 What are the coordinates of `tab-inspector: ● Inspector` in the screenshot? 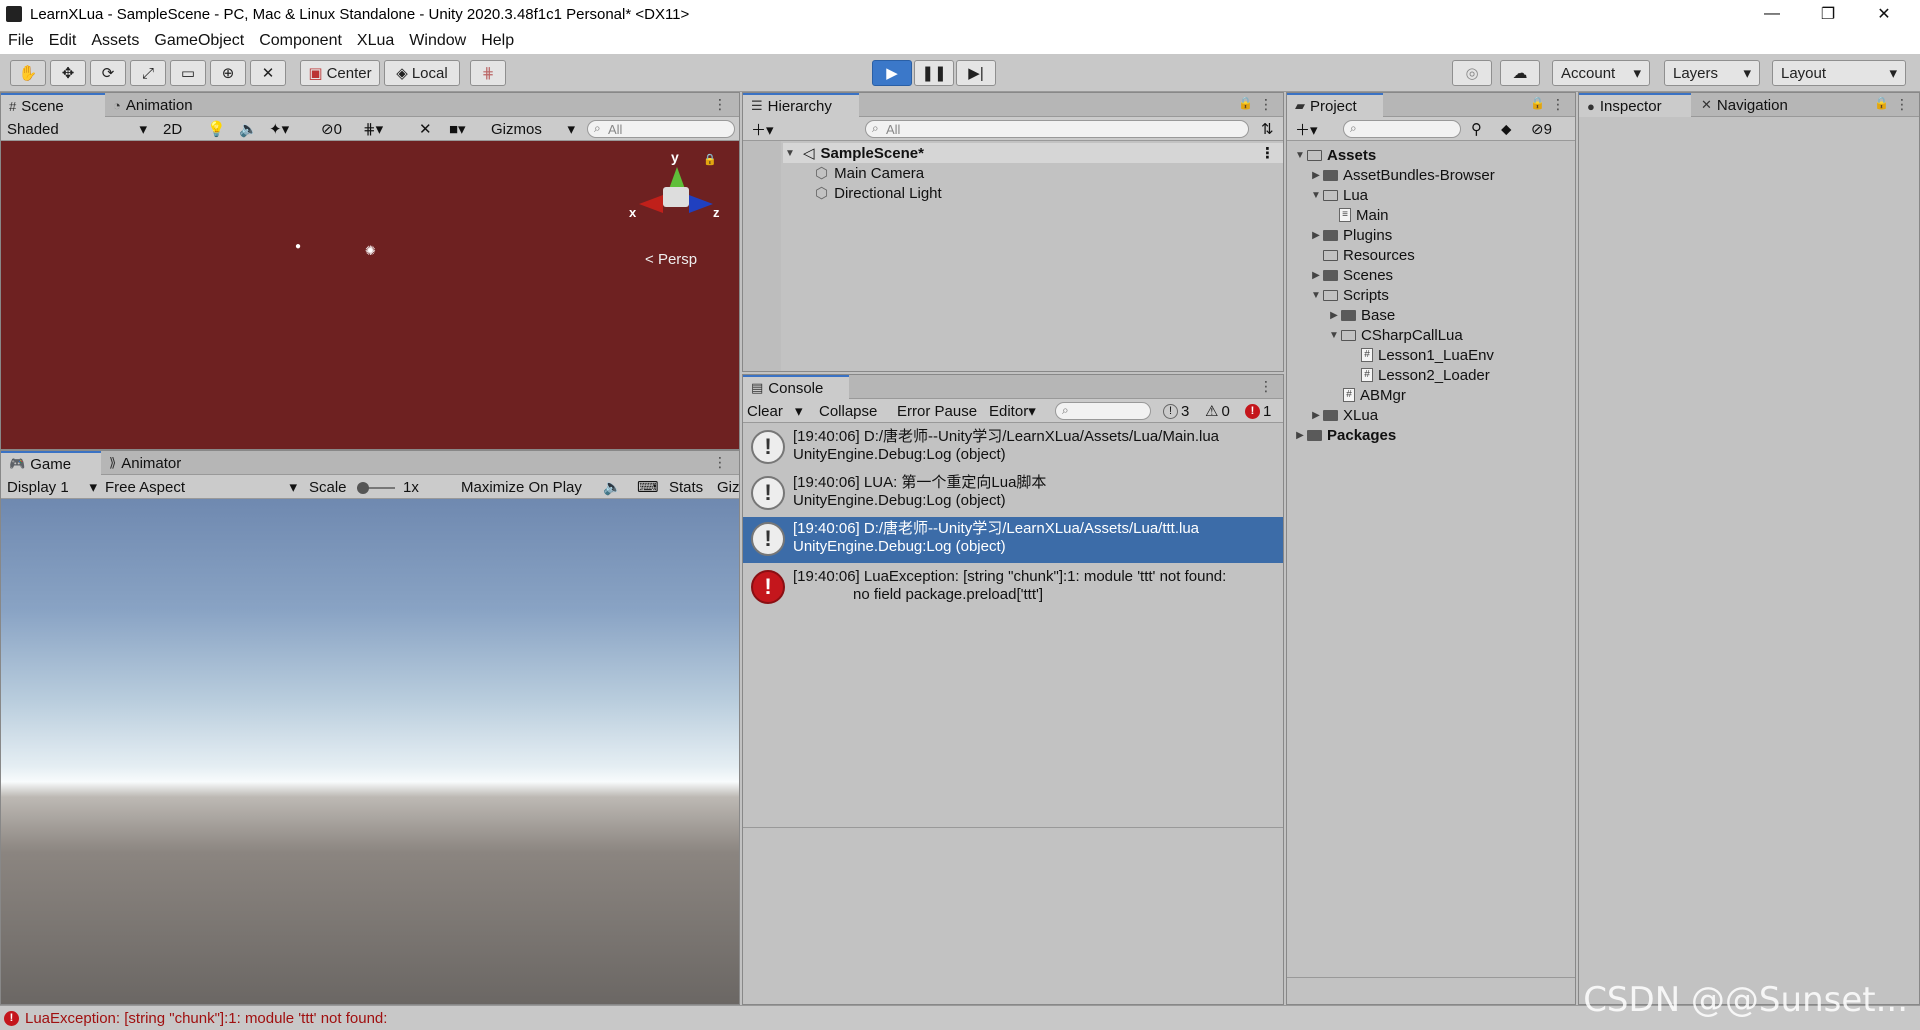 It's located at (1635, 105).